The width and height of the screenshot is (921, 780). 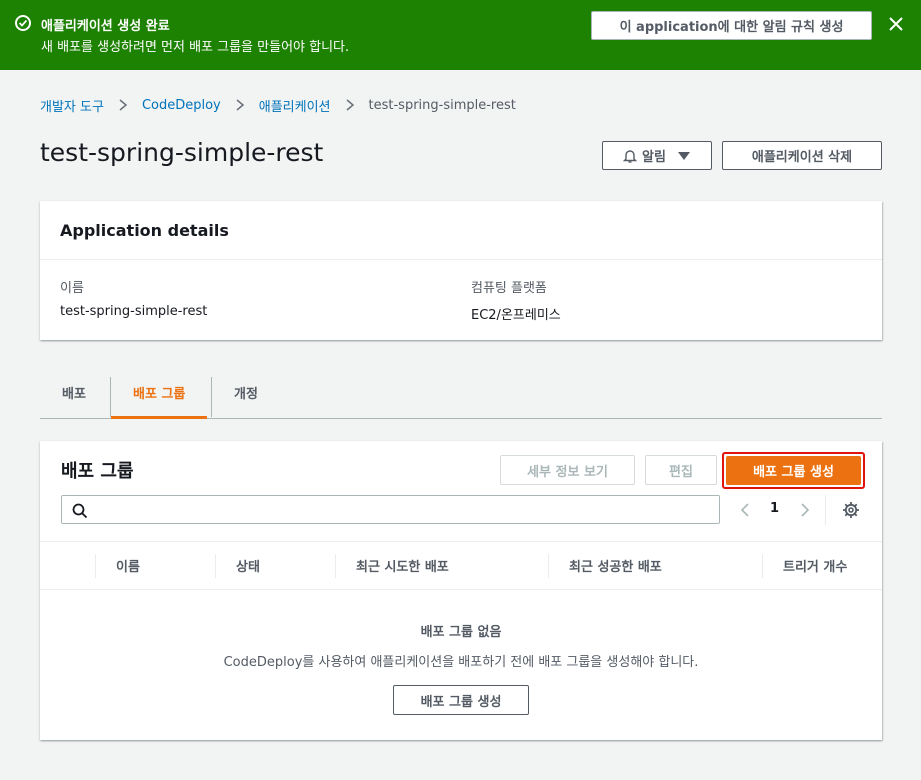 I want to click on tab-deployments: 배포, so click(x=74, y=392).